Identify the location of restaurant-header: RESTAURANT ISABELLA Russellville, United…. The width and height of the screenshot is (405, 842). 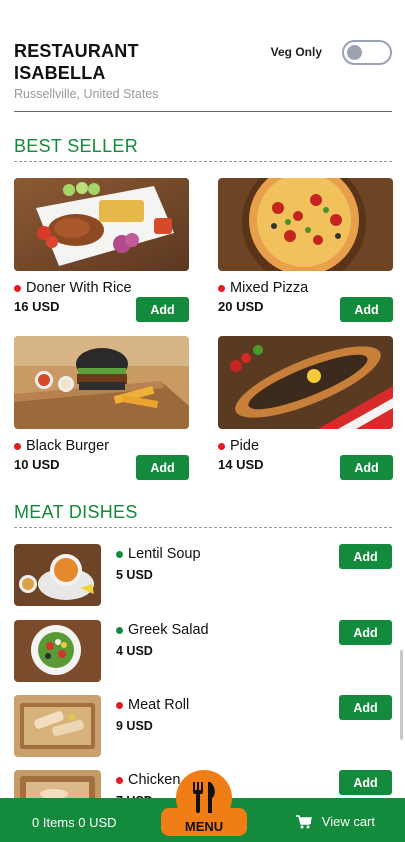
(203, 70).